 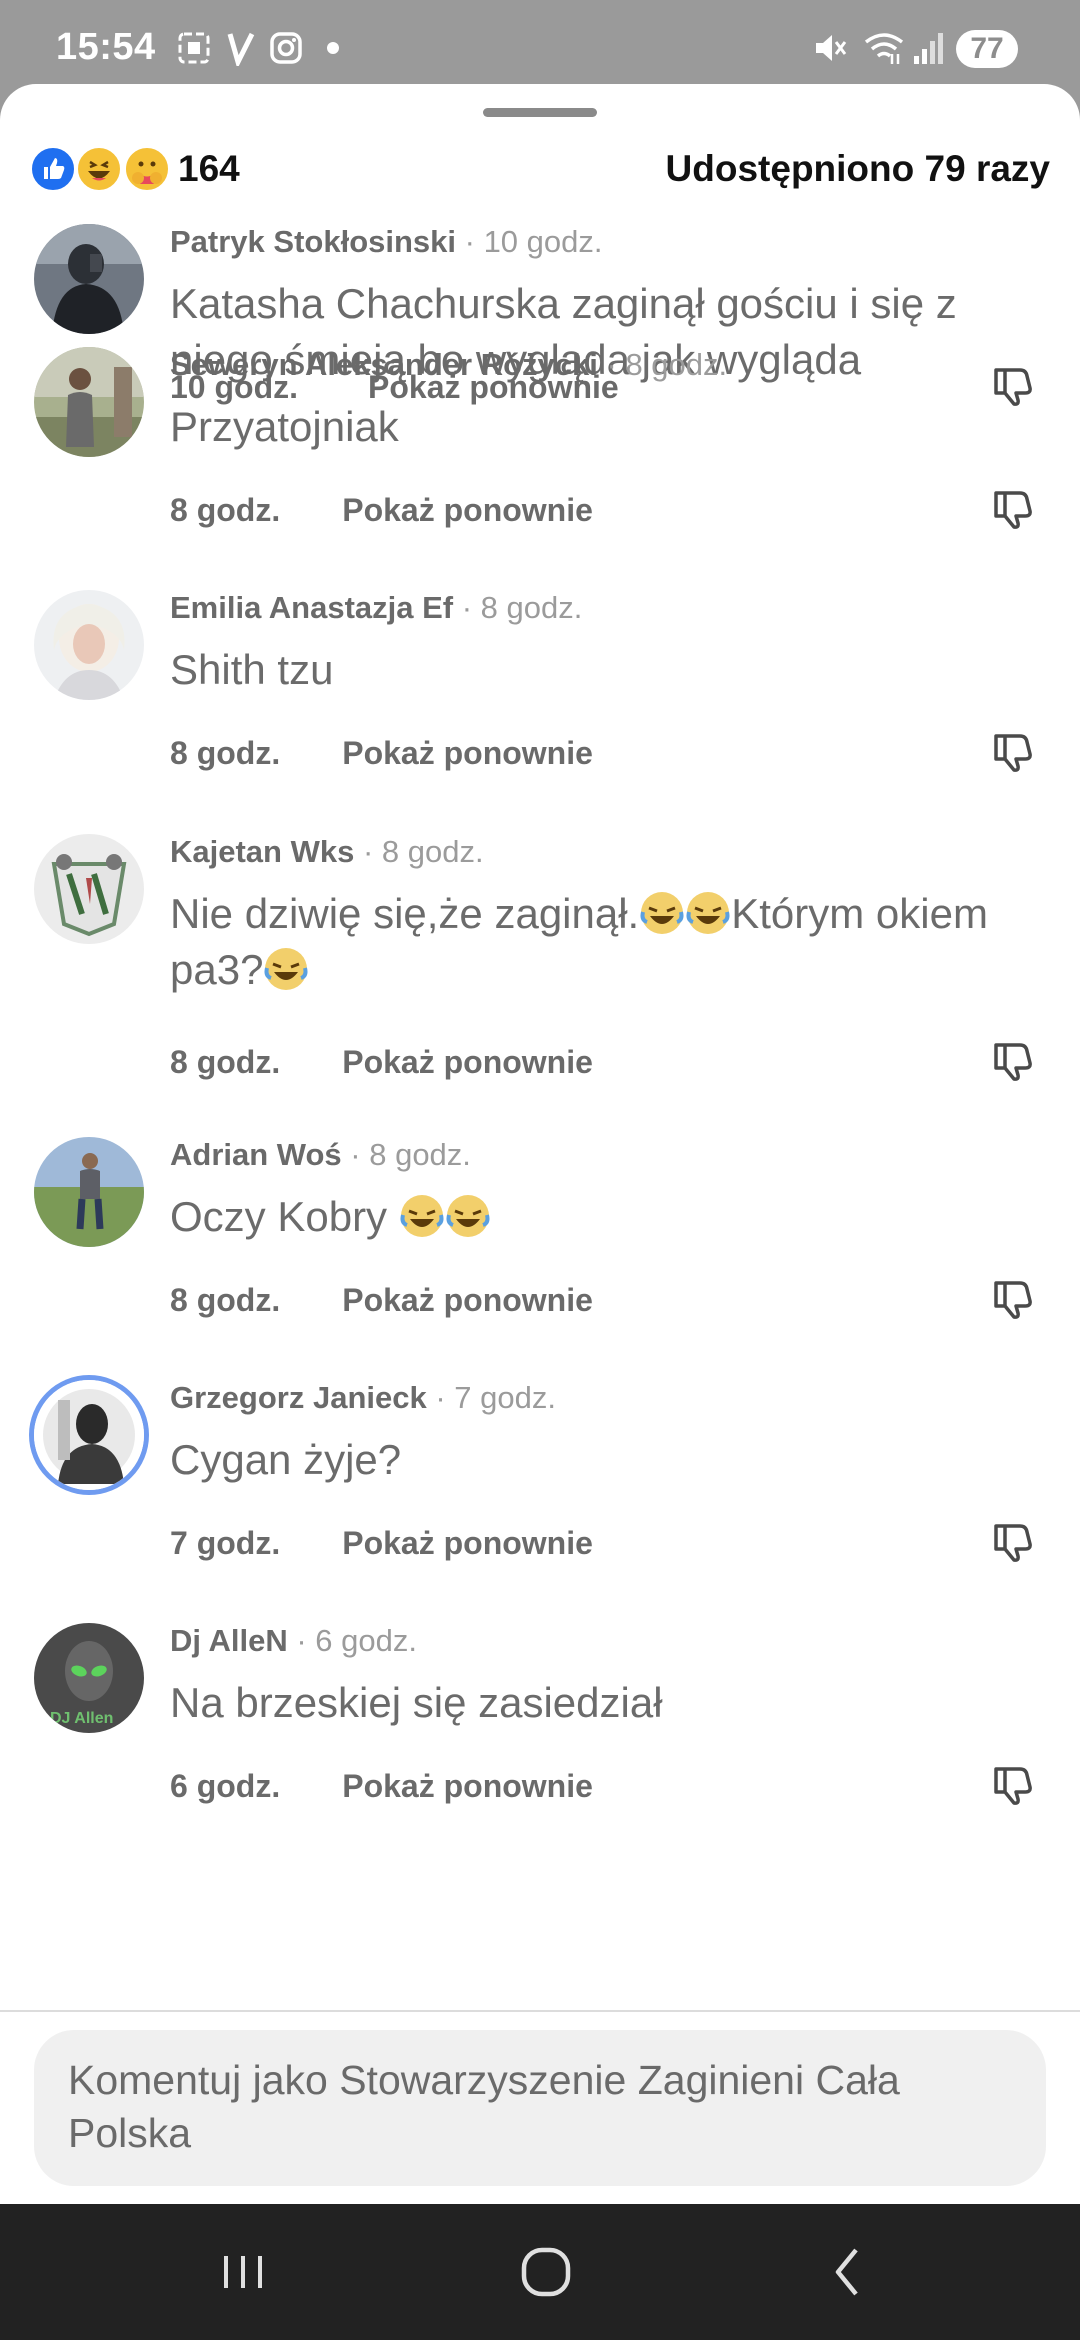 What do you see at coordinates (858, 169) in the screenshot?
I see `shares-count: Udostępniono 79 razy` at bounding box center [858, 169].